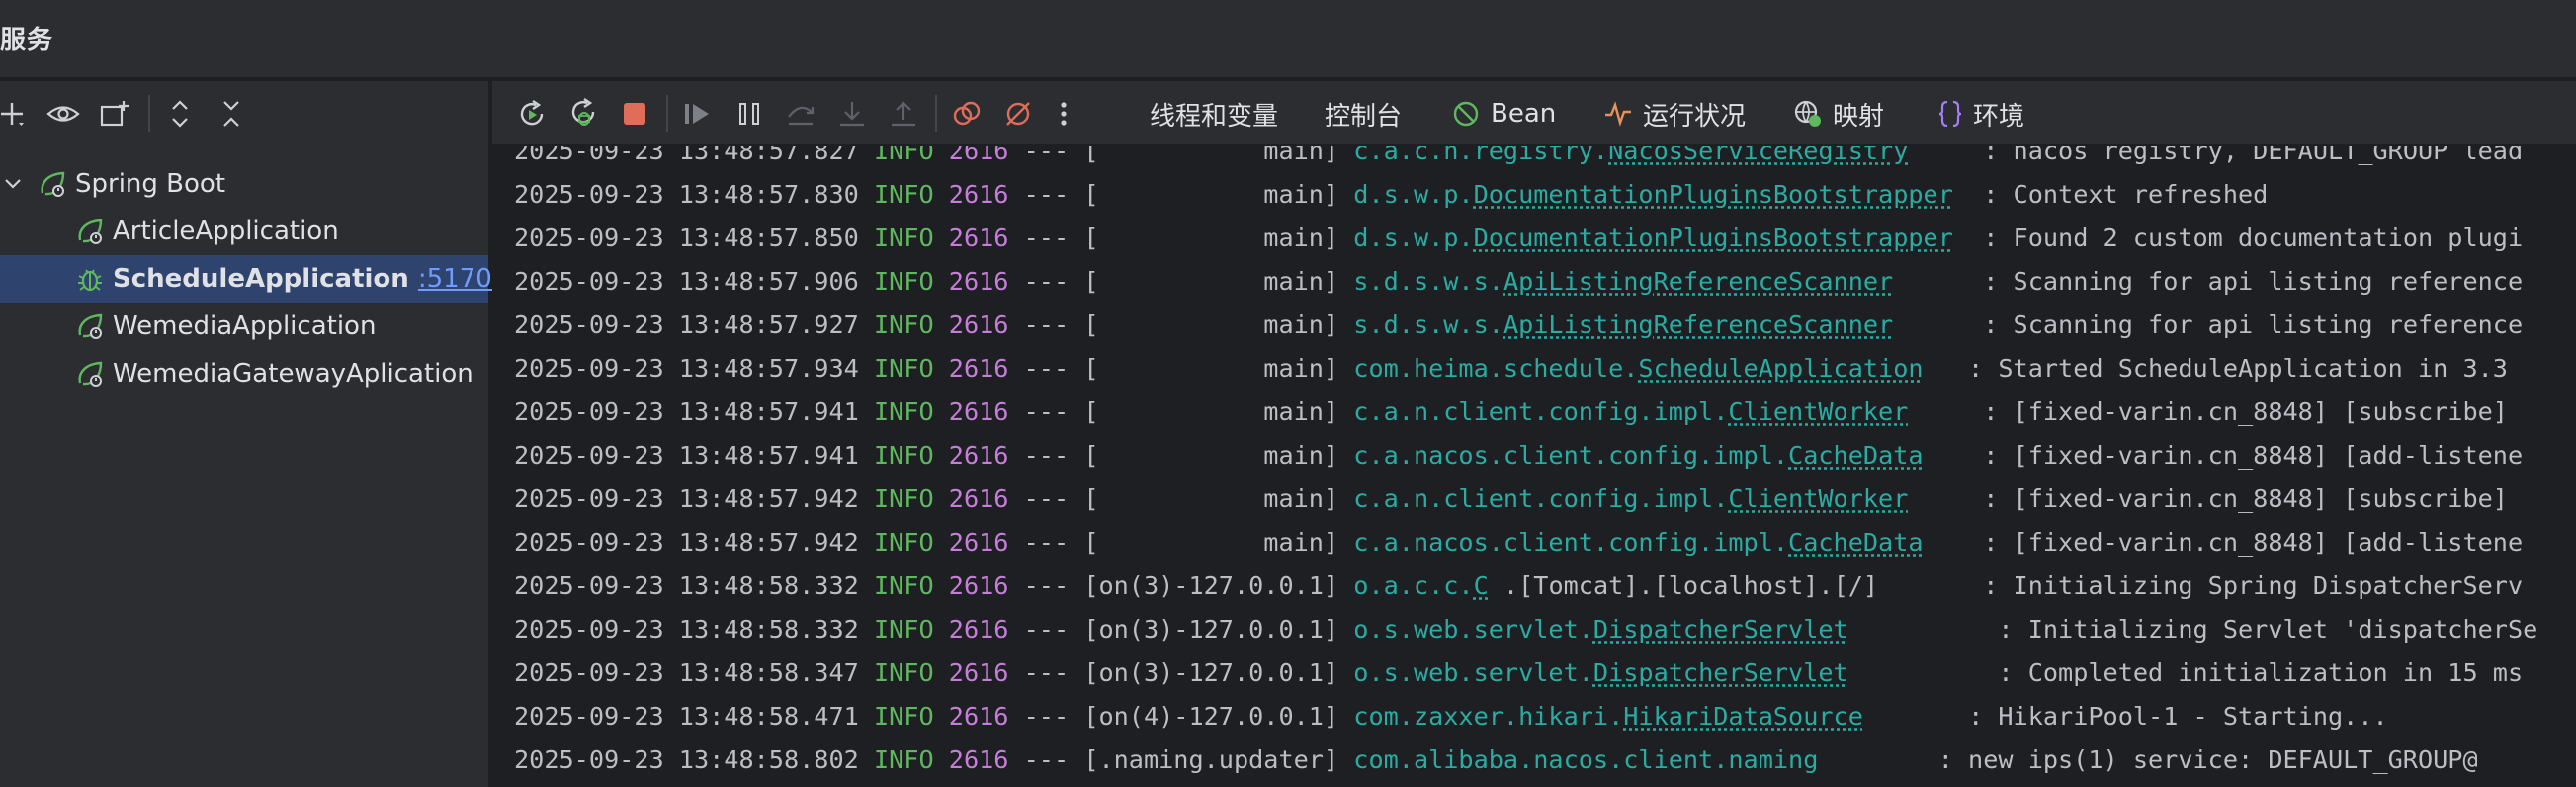 This screenshot has width=2576, height=787. I want to click on add-service-button, so click(17, 113).